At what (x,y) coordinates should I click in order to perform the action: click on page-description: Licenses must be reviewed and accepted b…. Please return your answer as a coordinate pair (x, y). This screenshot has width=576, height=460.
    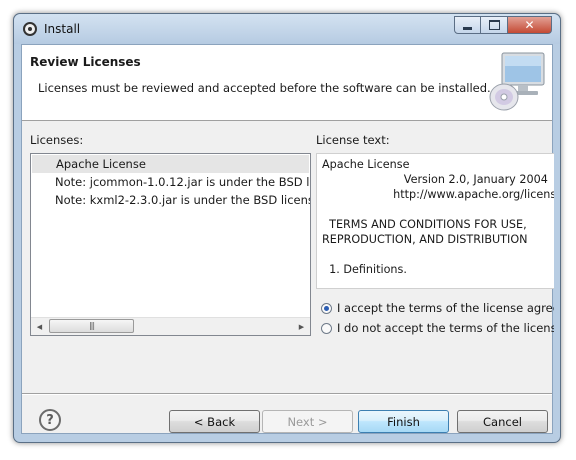
    Looking at the image, I should click on (264, 88).